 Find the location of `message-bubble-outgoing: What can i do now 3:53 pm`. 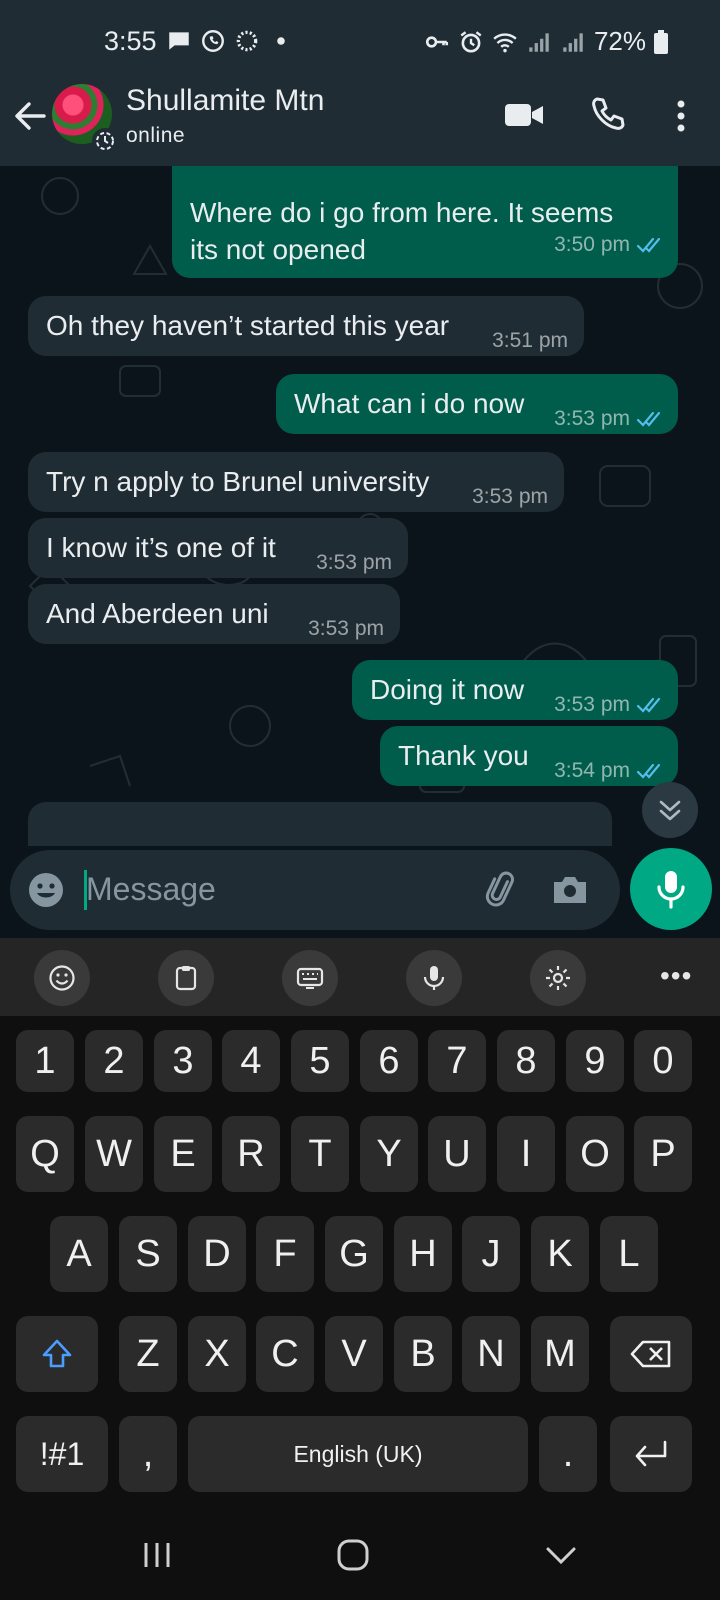

message-bubble-outgoing: What can i do now 3:53 pm is located at coordinates (477, 404).